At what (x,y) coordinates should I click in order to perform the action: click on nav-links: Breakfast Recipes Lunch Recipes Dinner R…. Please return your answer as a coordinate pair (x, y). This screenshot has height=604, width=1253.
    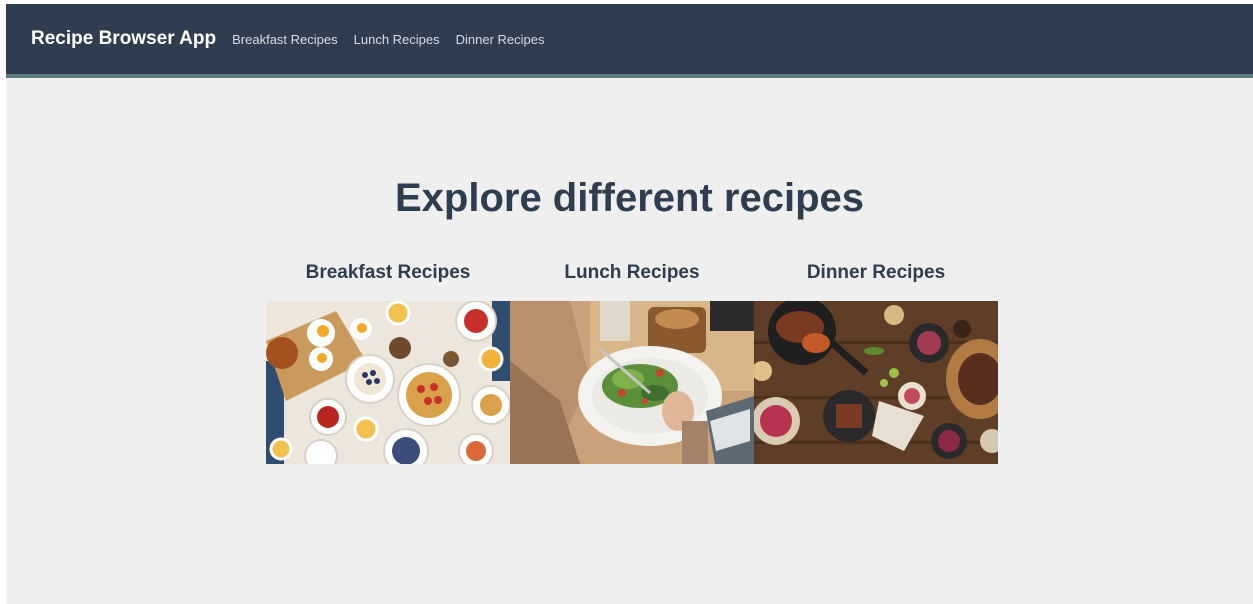
    Looking at the image, I should click on (388, 39).